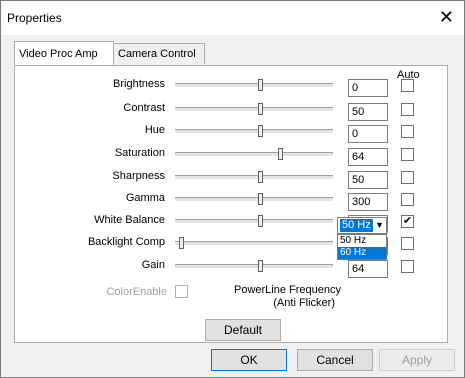 This screenshot has width=465, height=378. What do you see at coordinates (362, 253) in the screenshot?
I see `powerline-option-60hz: 60 Hz` at bounding box center [362, 253].